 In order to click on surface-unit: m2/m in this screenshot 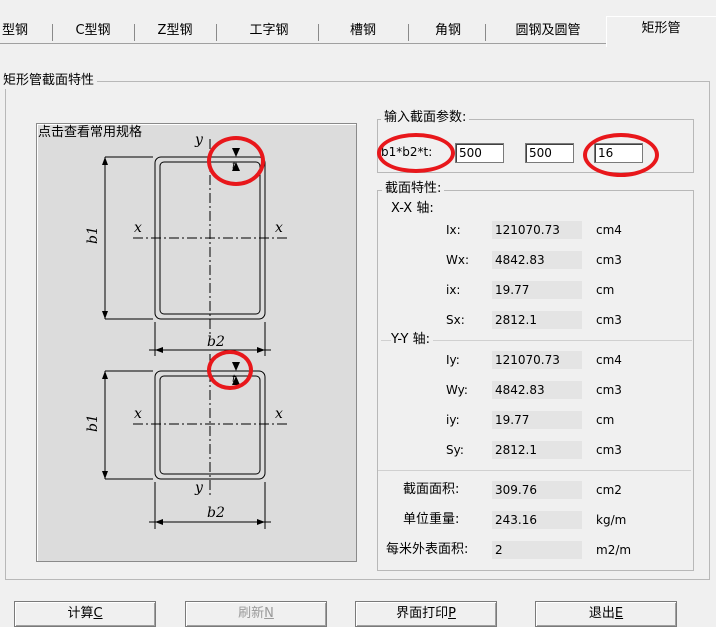, I will do `click(614, 550)`.